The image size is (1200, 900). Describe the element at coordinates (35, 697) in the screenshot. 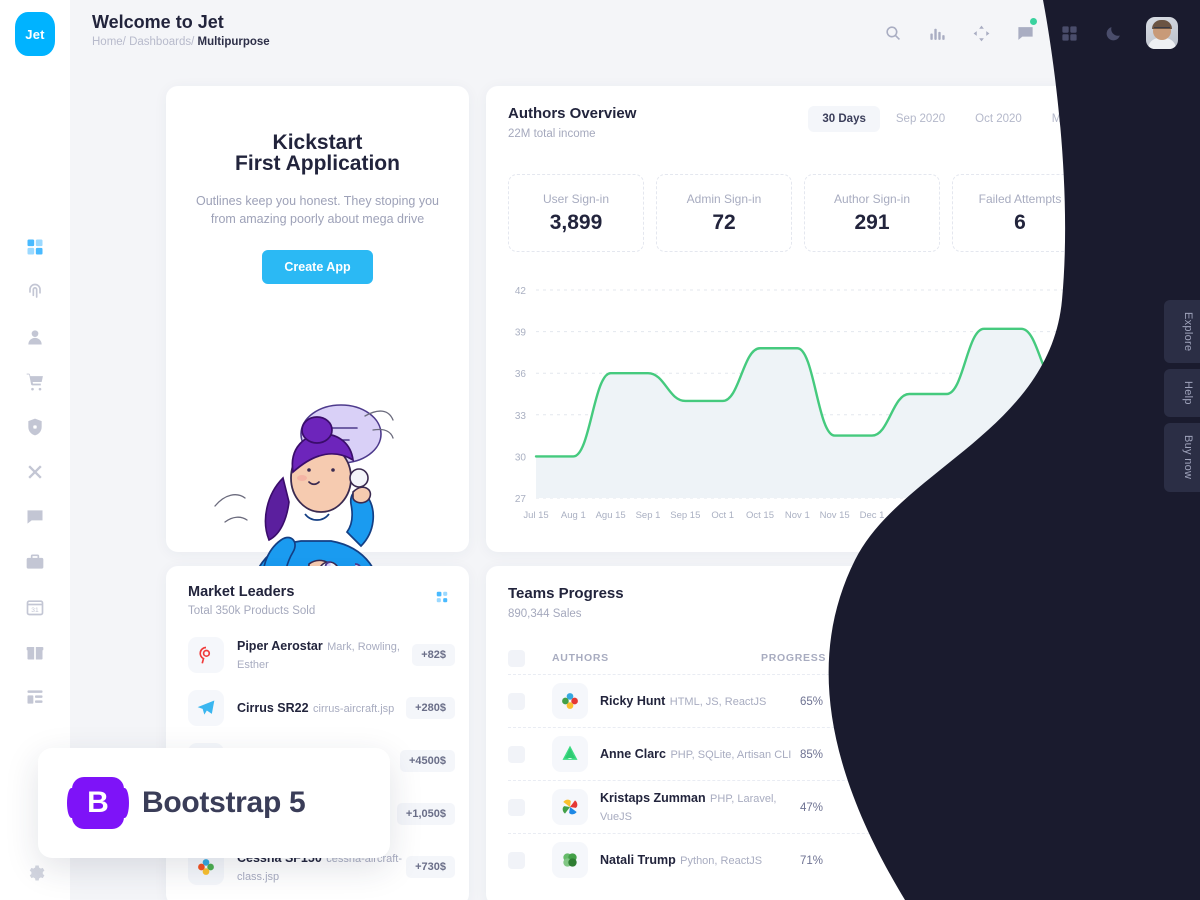

I see `sidebar-item-layouts` at that location.